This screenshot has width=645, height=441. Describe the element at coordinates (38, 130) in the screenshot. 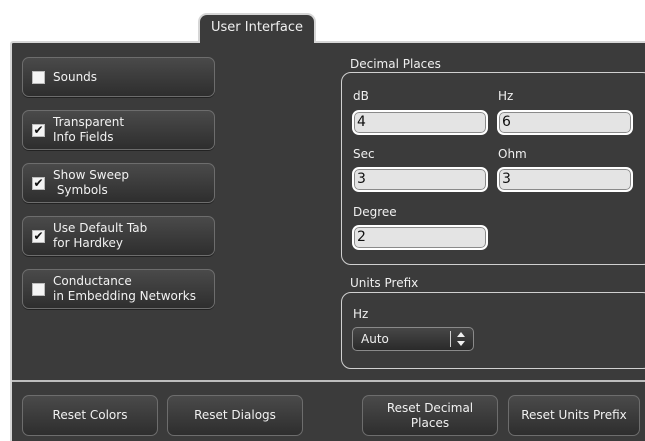

I see `transparent-info-fields-checkbox: ✔` at that location.